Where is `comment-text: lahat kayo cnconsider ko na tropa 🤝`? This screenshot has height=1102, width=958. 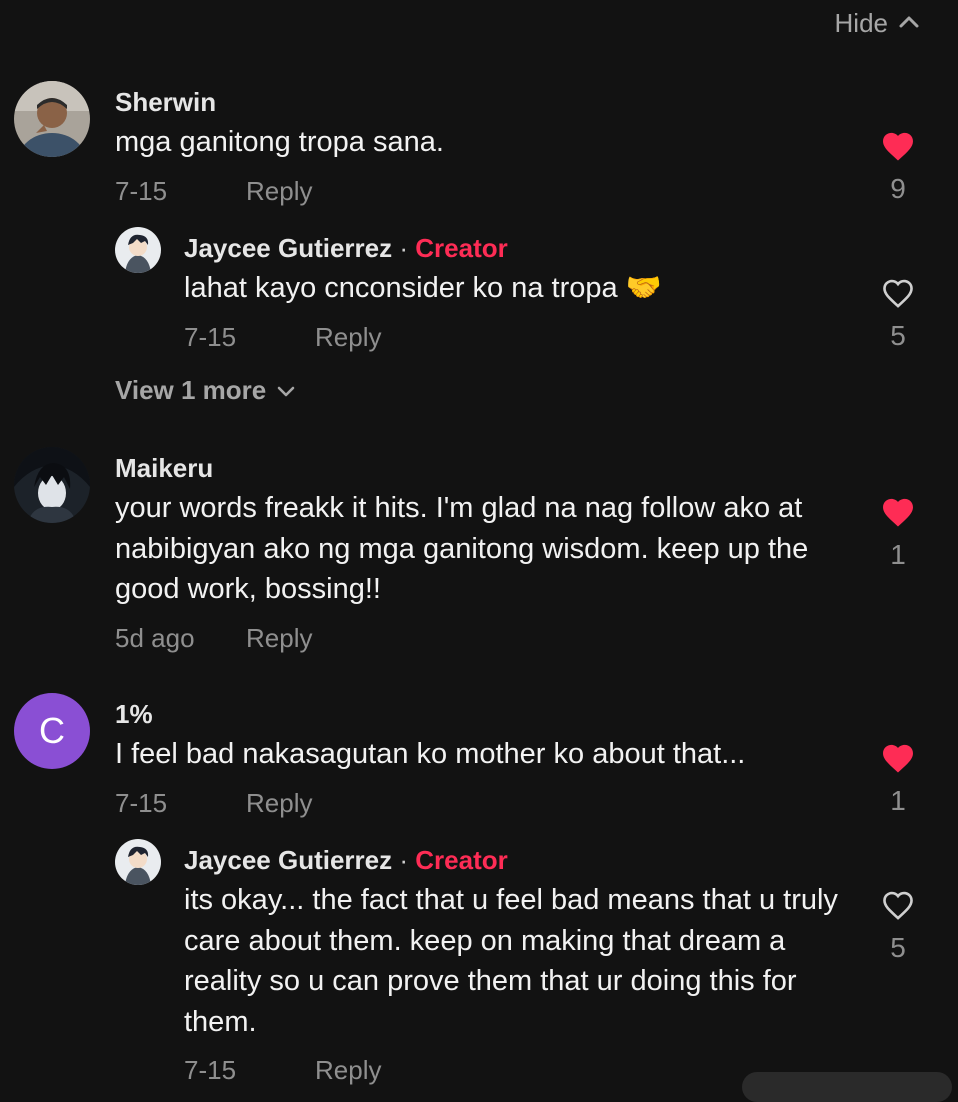 comment-text: lahat kayo cnconsider ko na tropa 🤝 is located at coordinates (423, 288).